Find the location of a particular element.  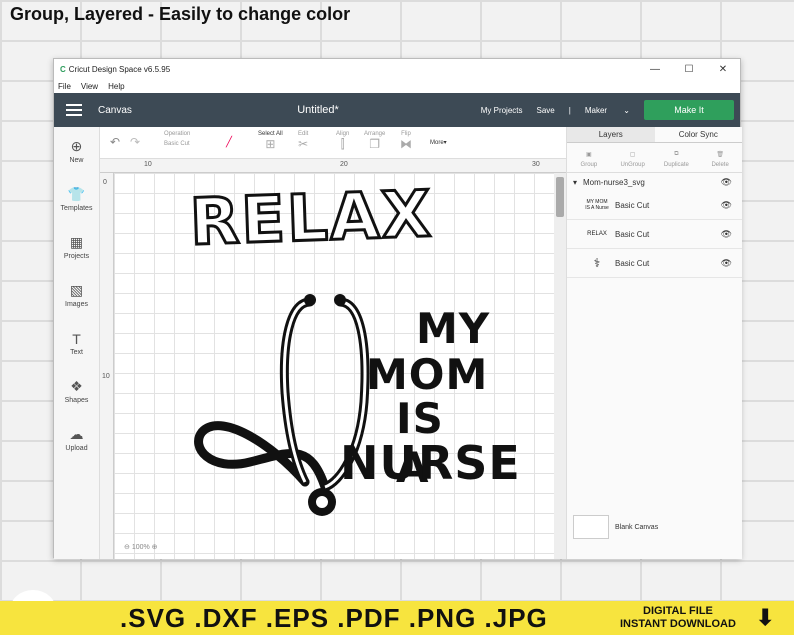

new-icon: ⊕ is located at coordinates (76, 146).